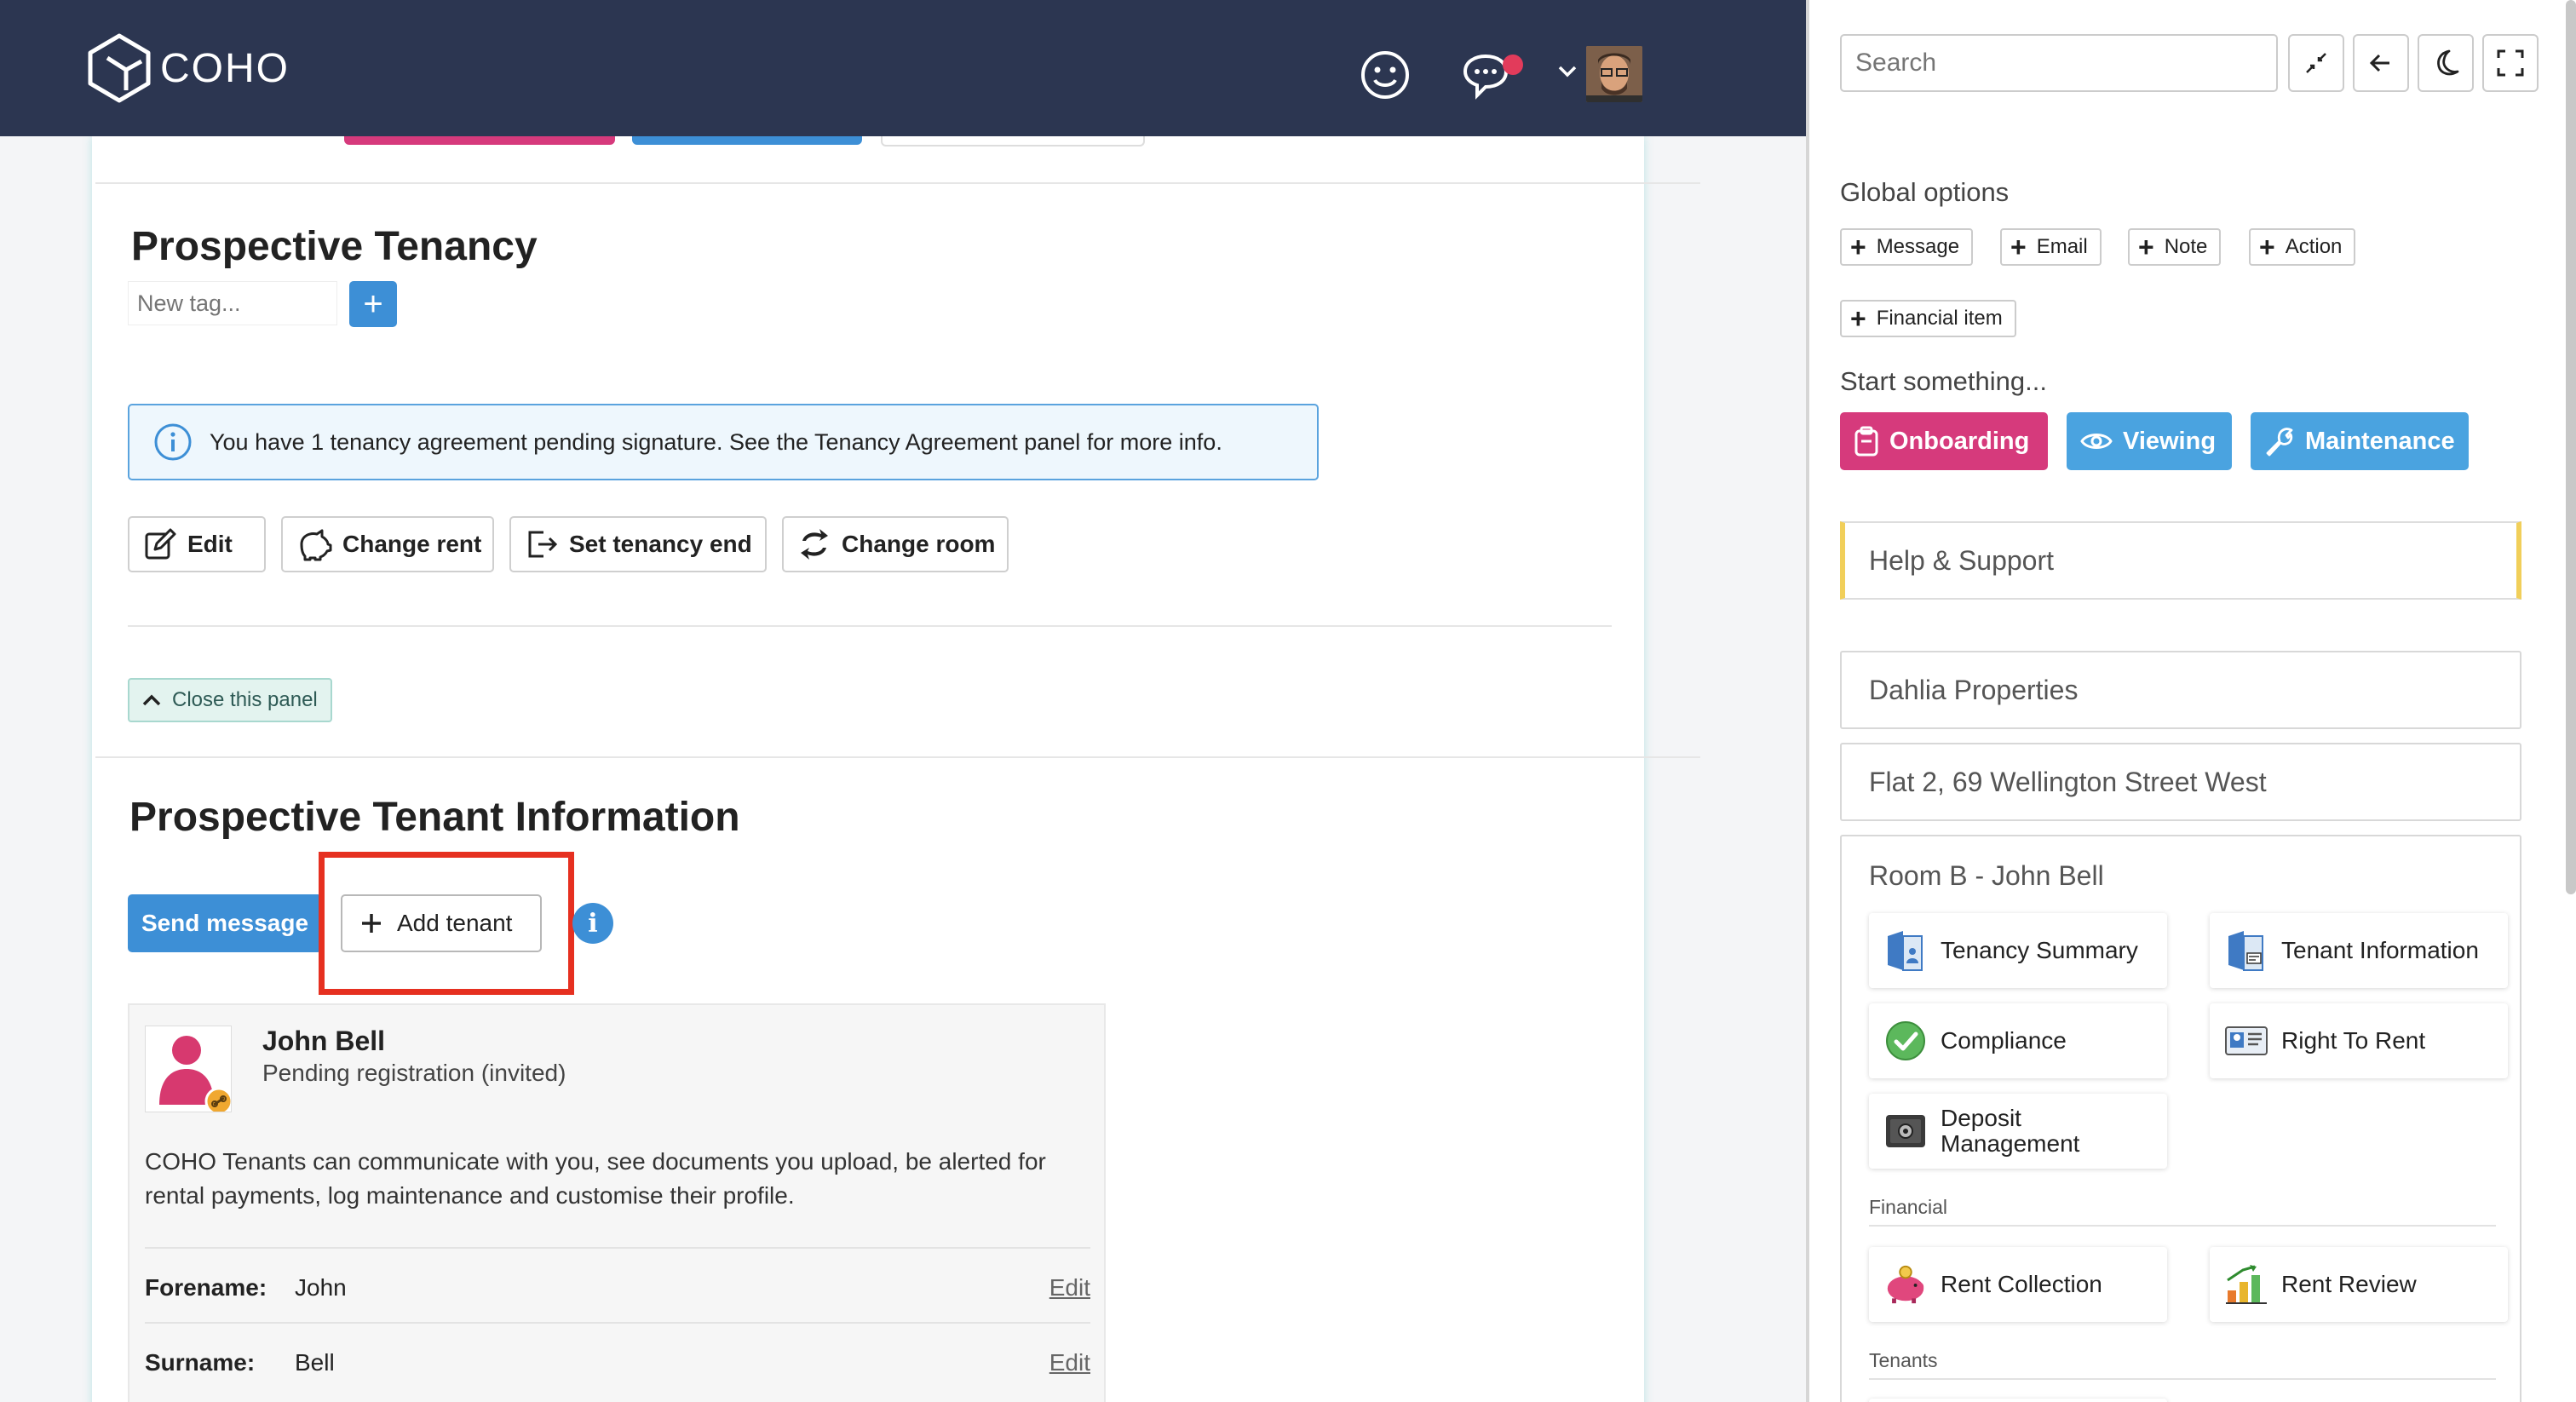  What do you see at coordinates (151, 700) in the screenshot?
I see `chevron-up-icon` at bounding box center [151, 700].